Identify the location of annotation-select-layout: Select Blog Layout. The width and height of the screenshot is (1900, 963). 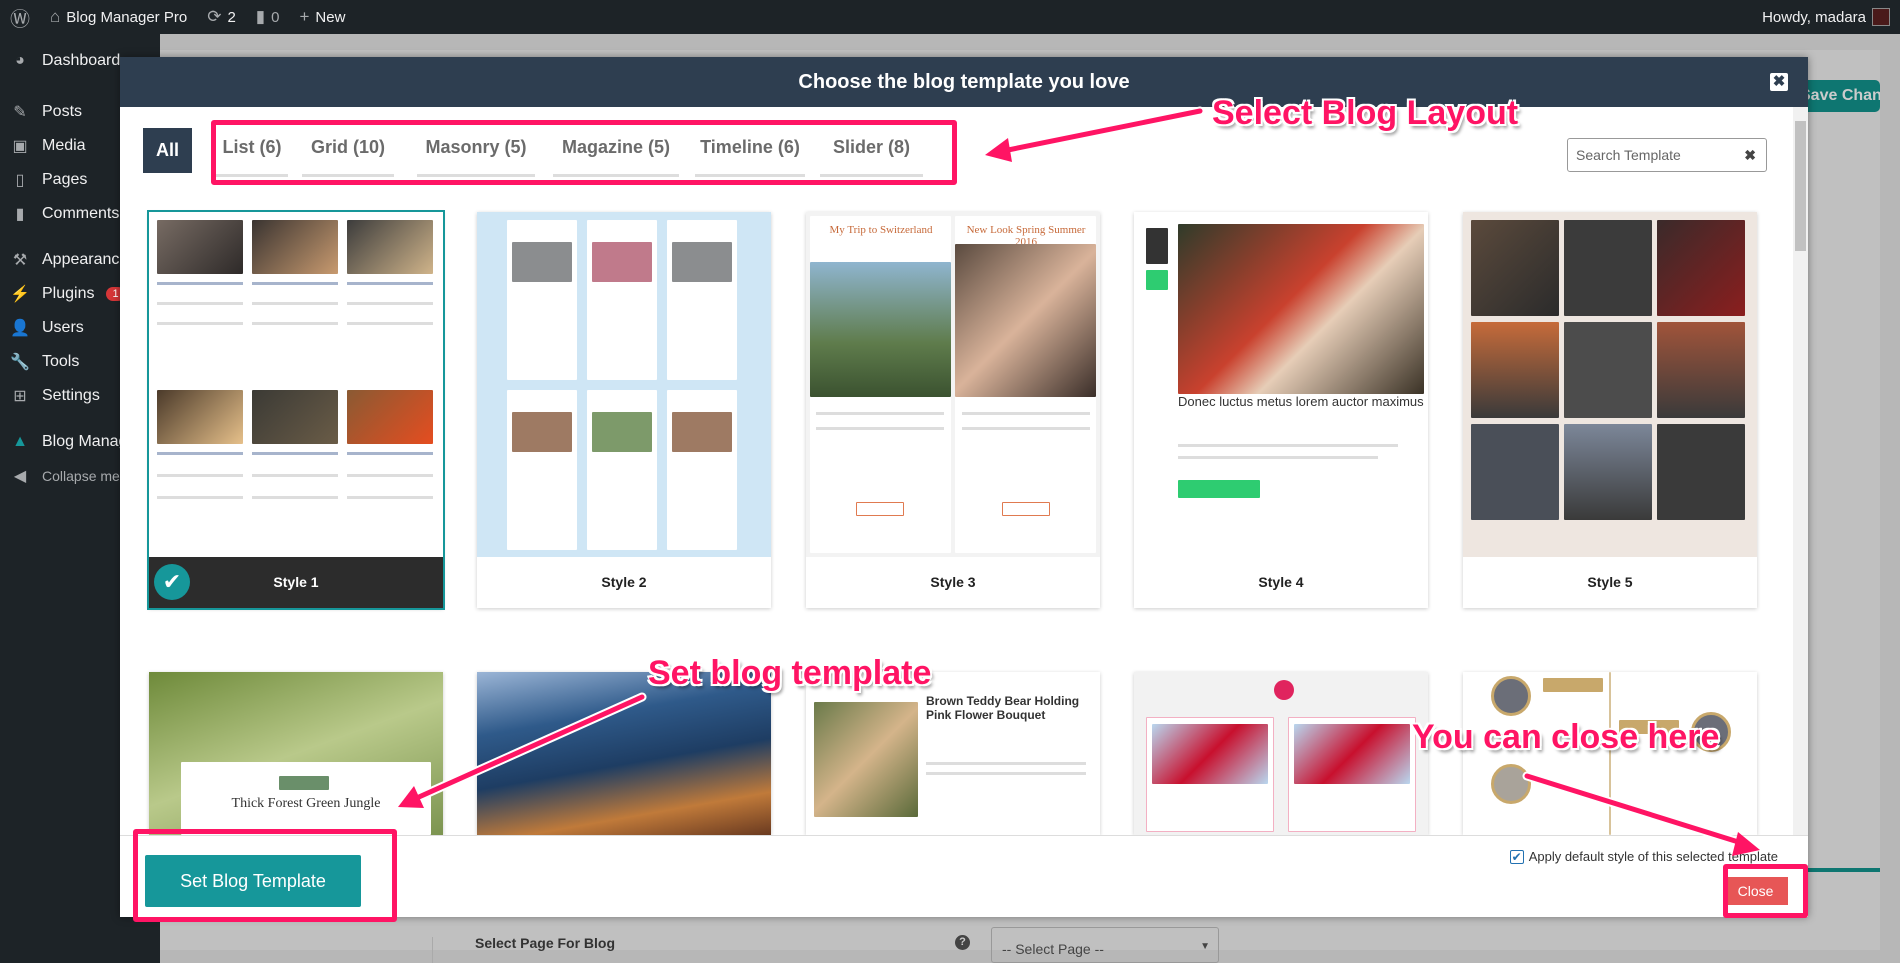
(1365, 113).